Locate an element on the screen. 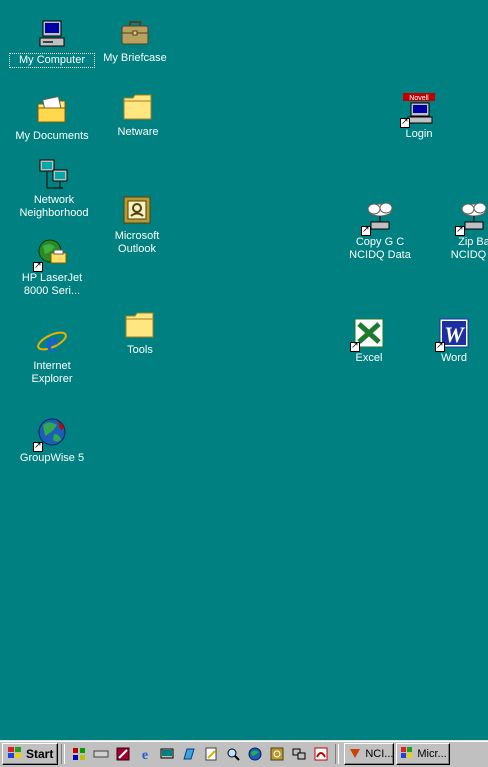  printer-globe-icon is located at coordinates (51, 254).